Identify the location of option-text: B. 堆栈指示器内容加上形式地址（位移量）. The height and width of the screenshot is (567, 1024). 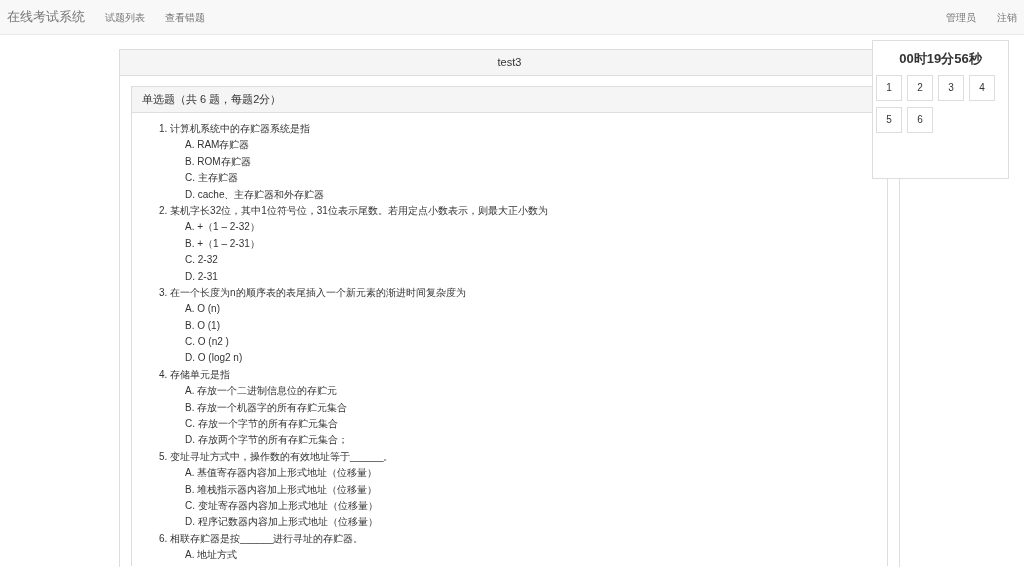
(281, 489).